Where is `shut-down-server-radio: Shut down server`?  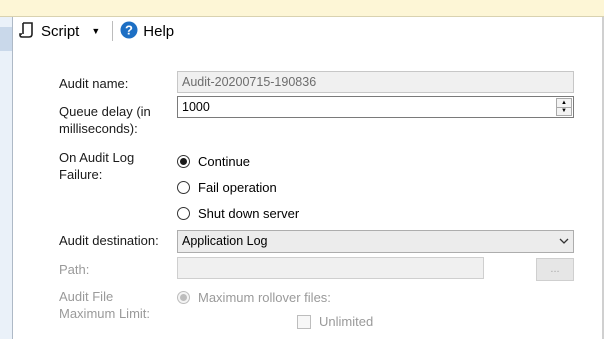
shut-down-server-radio: Shut down server is located at coordinates (238, 213).